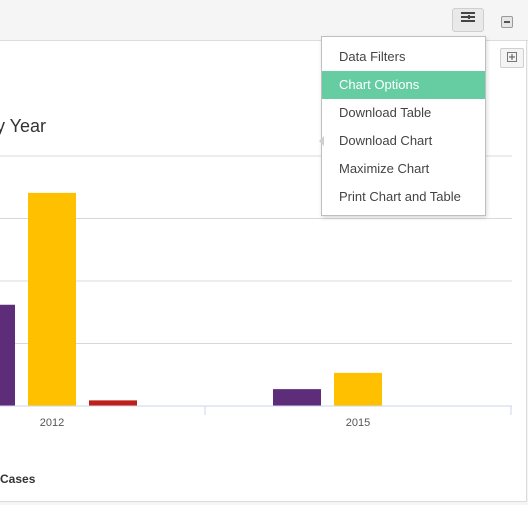 This screenshot has width=528, height=505. What do you see at coordinates (52, 423) in the screenshot?
I see `x-tick-label: 2012` at bounding box center [52, 423].